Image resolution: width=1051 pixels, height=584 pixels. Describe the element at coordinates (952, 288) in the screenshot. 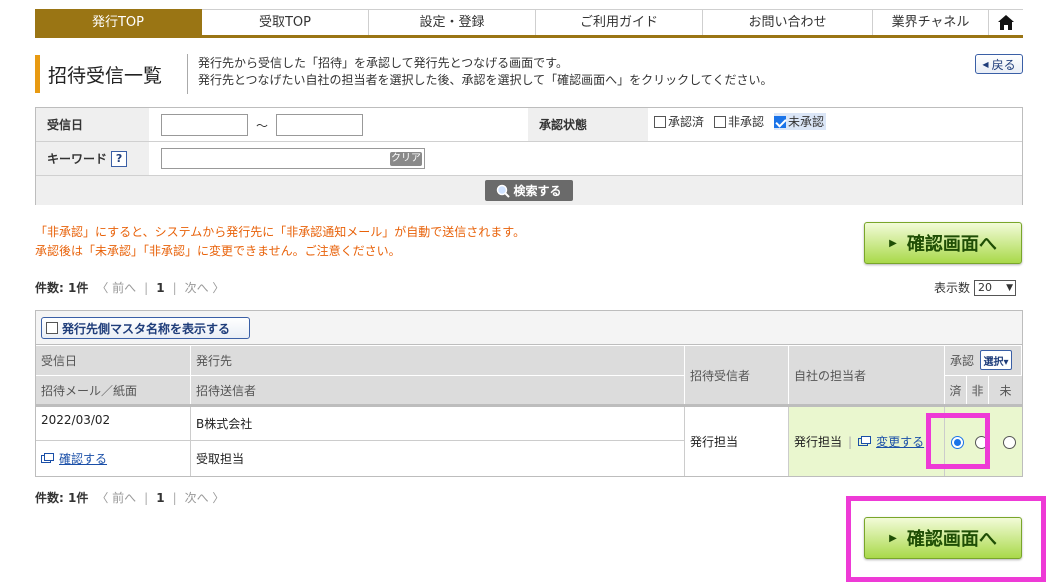

I see `per-page-label: 表示数` at that location.